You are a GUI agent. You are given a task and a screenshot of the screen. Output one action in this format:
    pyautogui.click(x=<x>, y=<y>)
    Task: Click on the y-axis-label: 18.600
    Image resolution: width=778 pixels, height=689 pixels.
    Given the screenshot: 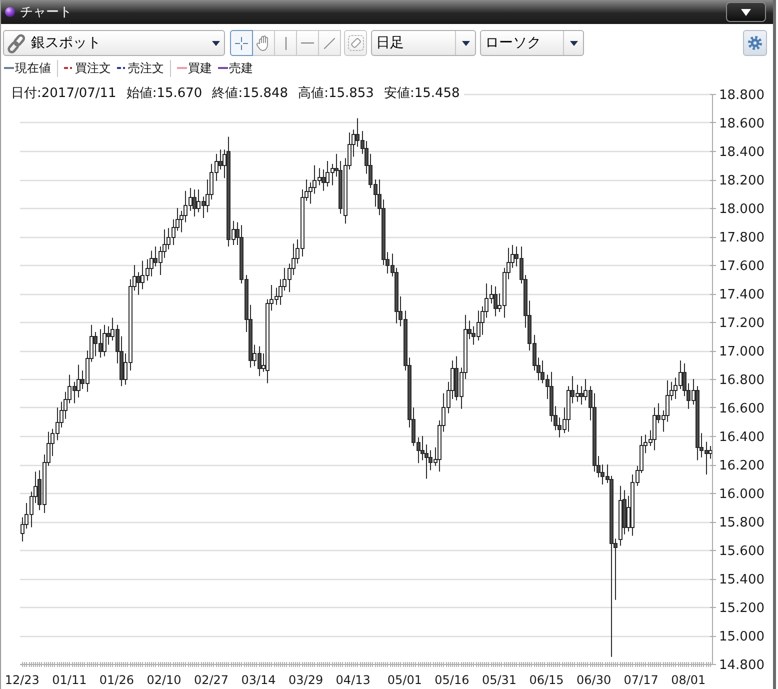 What is the action you would take?
    pyautogui.click(x=741, y=124)
    